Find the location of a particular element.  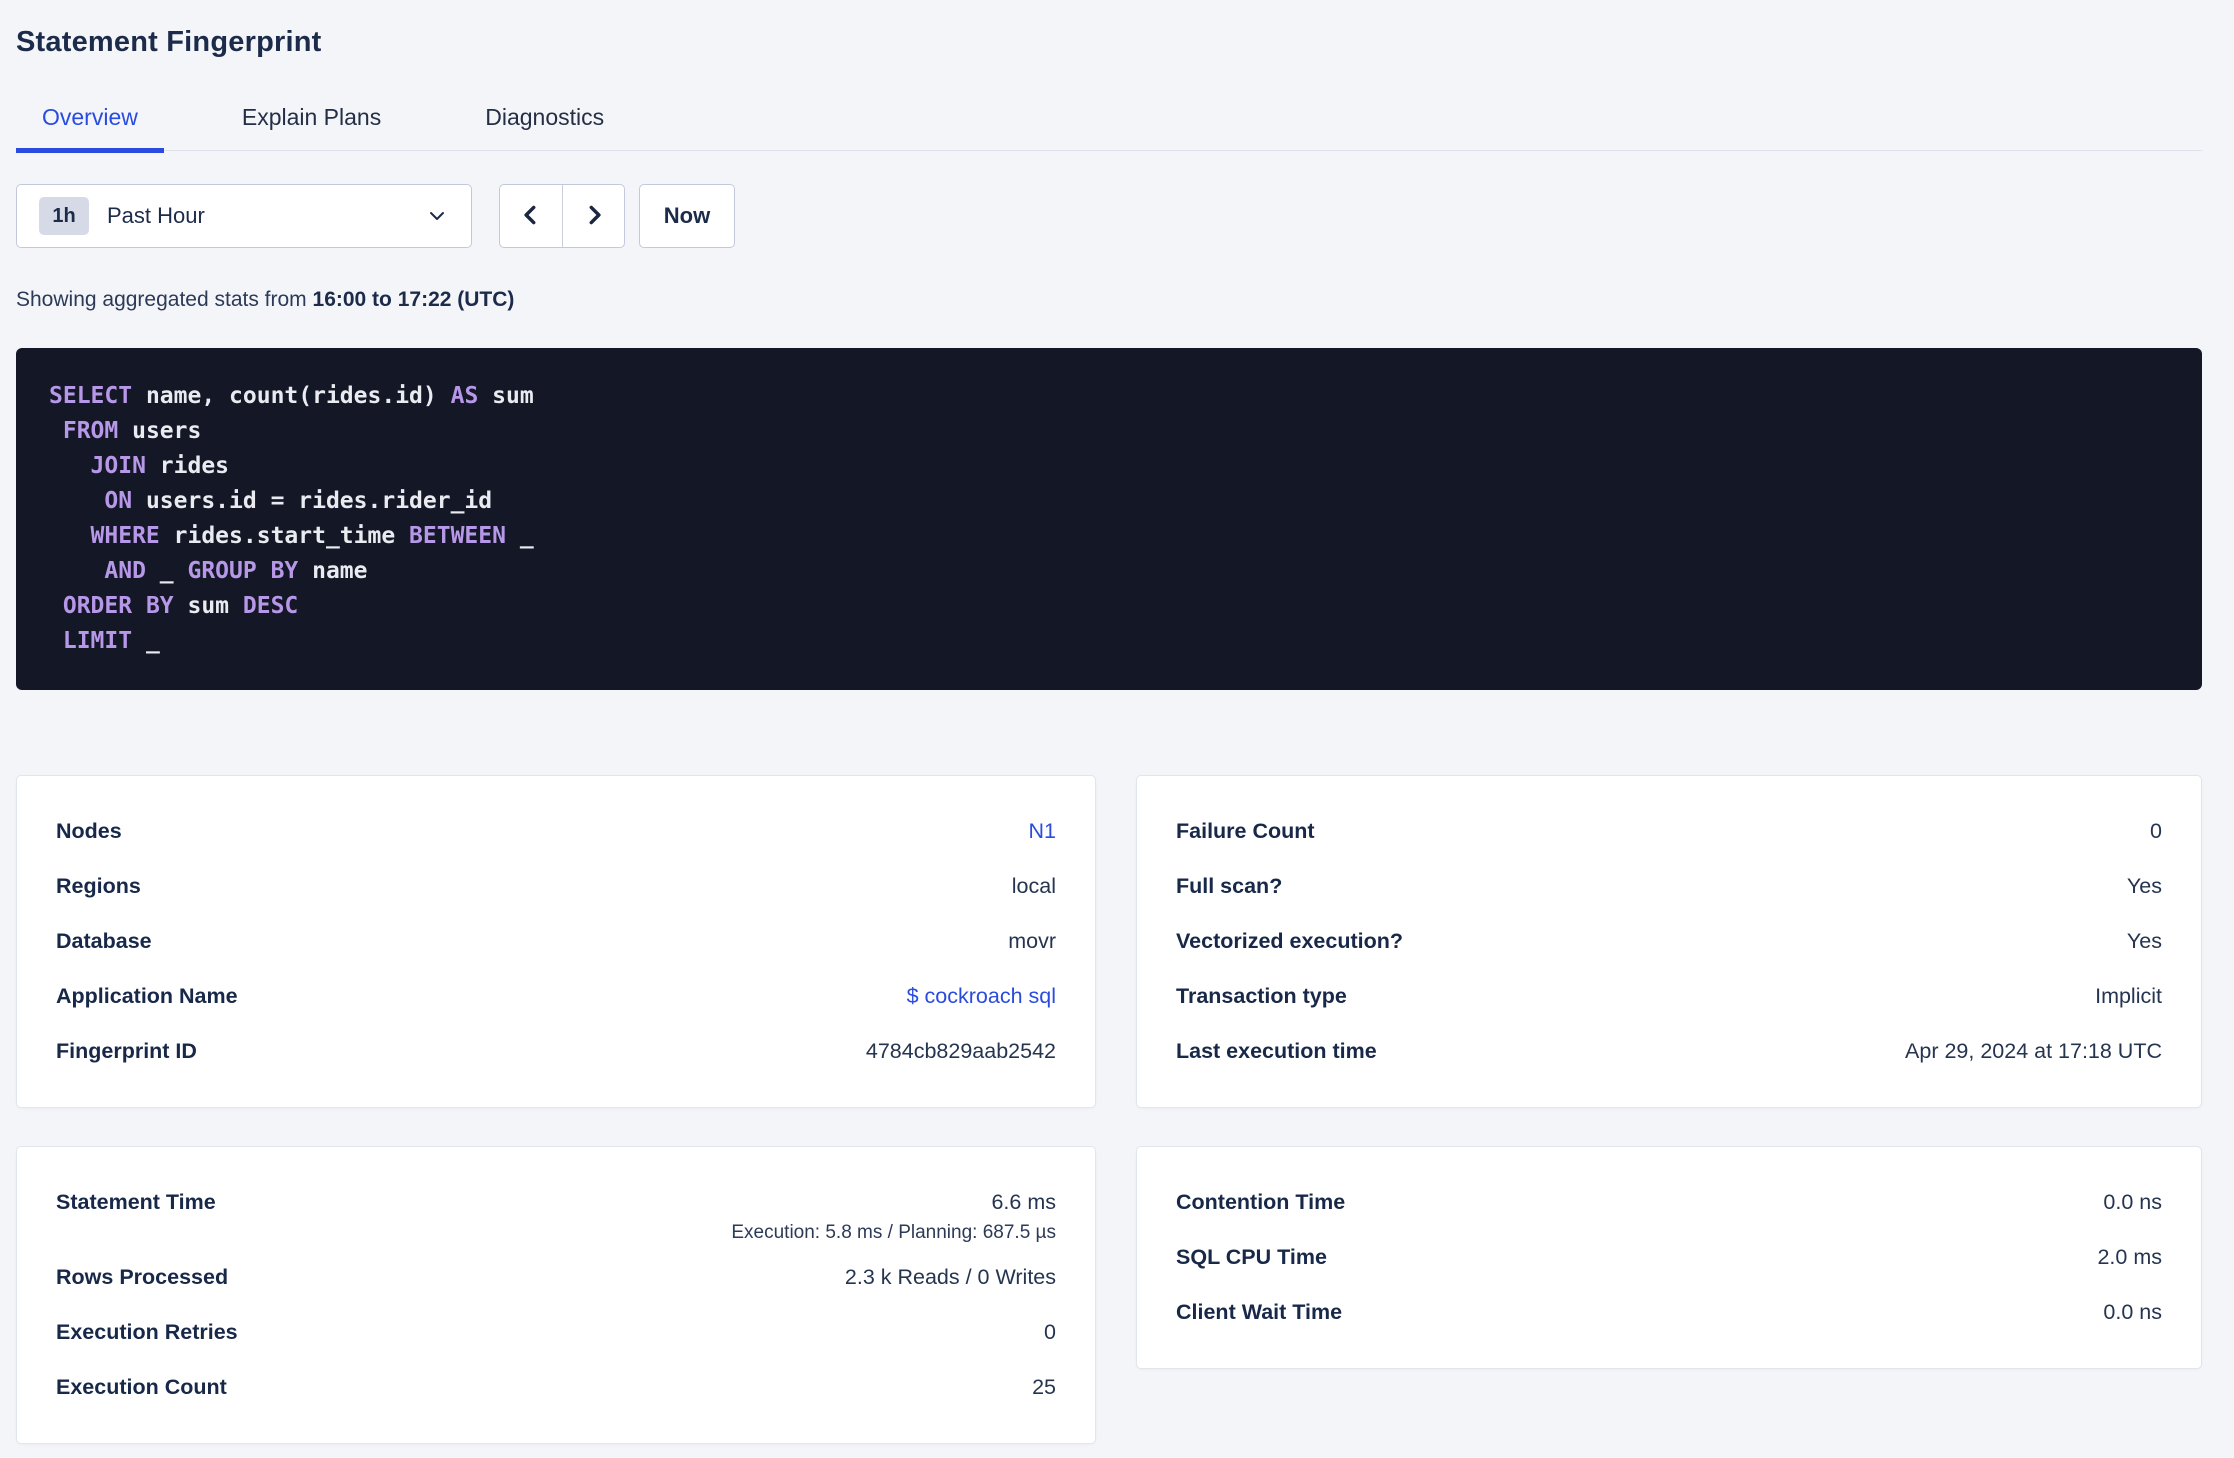

vectorized-execution-label: Vectorized execution? is located at coordinates (1290, 941).